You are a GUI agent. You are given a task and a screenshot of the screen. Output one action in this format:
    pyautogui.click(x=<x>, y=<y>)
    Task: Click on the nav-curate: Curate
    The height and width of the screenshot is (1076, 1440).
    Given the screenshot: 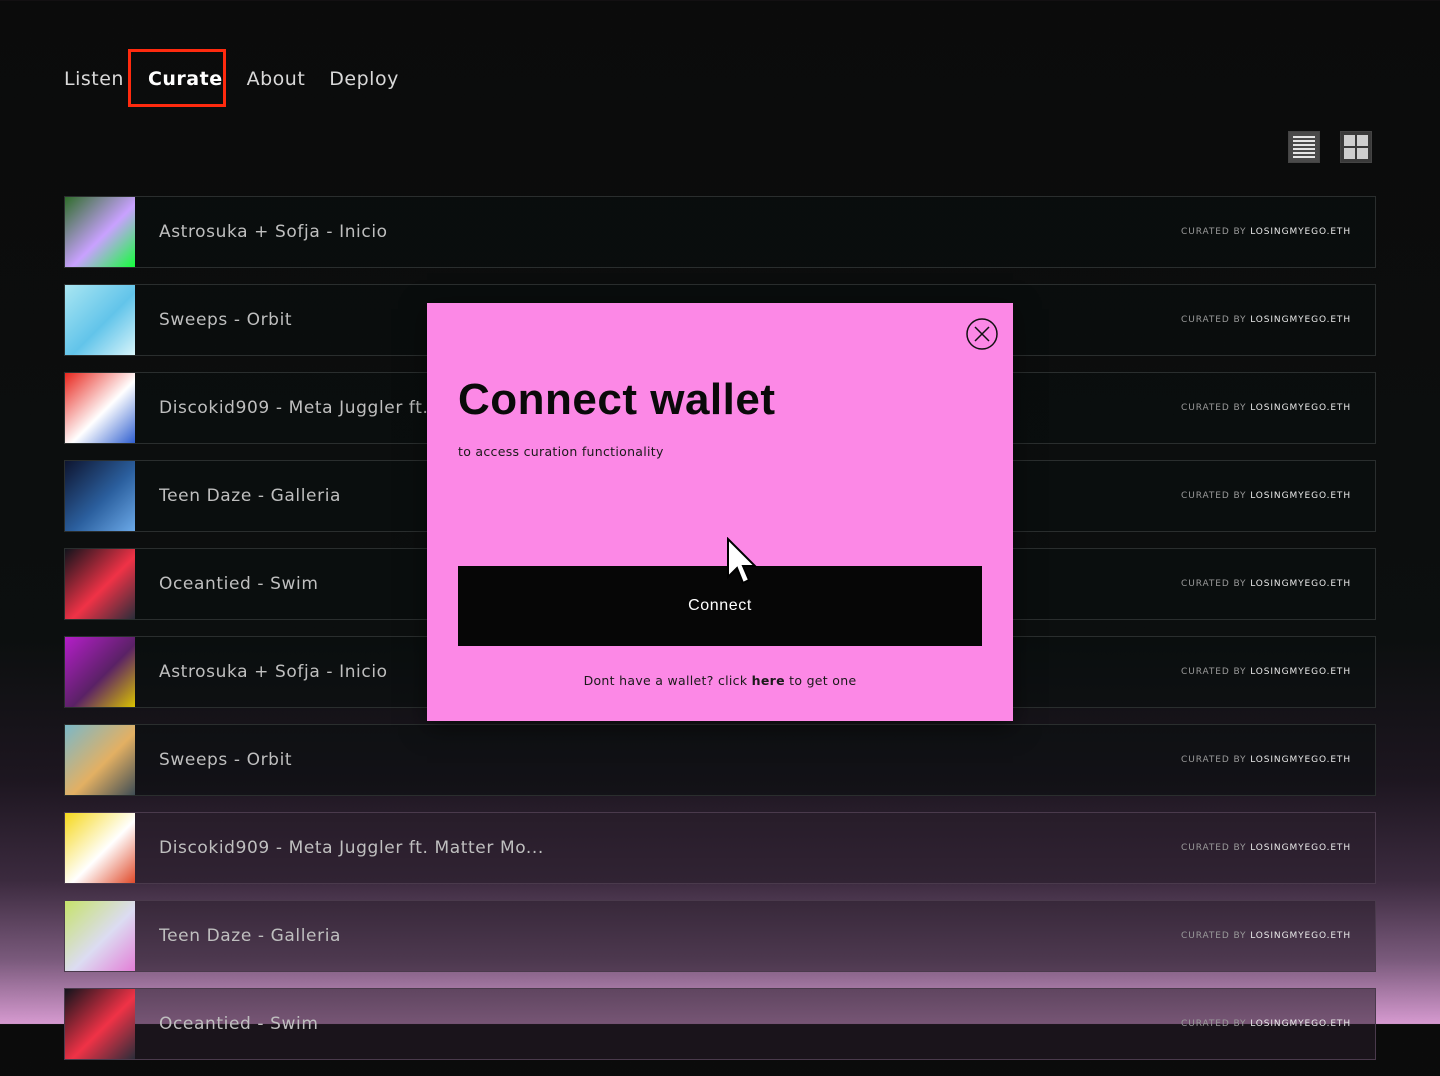 What is the action you would take?
    pyautogui.click(x=177, y=78)
    